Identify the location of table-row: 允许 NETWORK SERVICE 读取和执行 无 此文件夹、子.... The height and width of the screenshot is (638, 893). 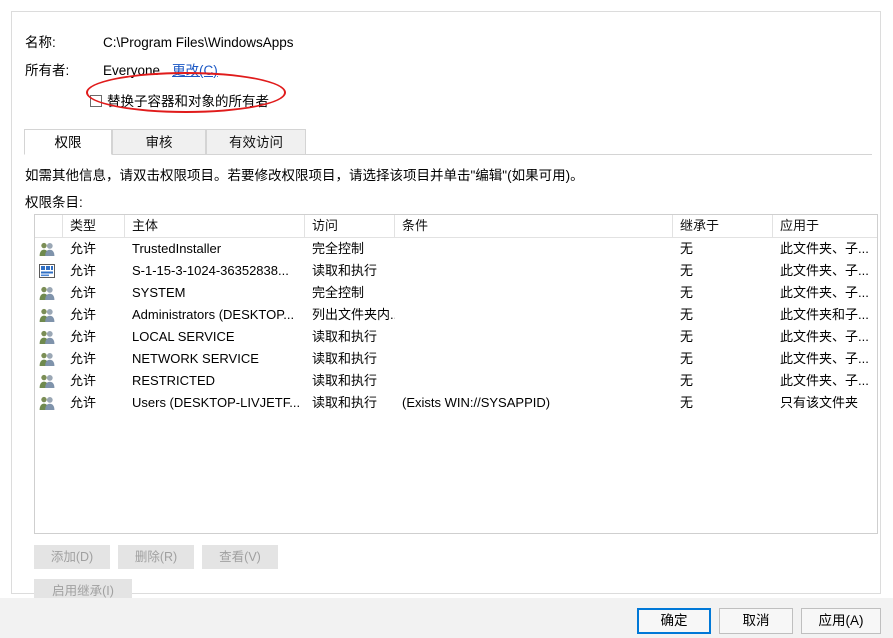
(456, 359).